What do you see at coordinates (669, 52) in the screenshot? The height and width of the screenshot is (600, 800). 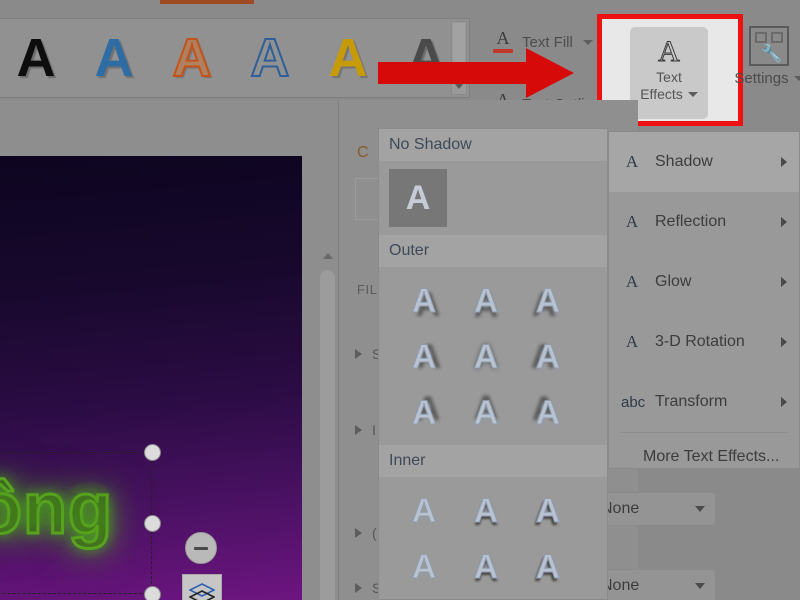 I see `text-effects-icon: A` at bounding box center [669, 52].